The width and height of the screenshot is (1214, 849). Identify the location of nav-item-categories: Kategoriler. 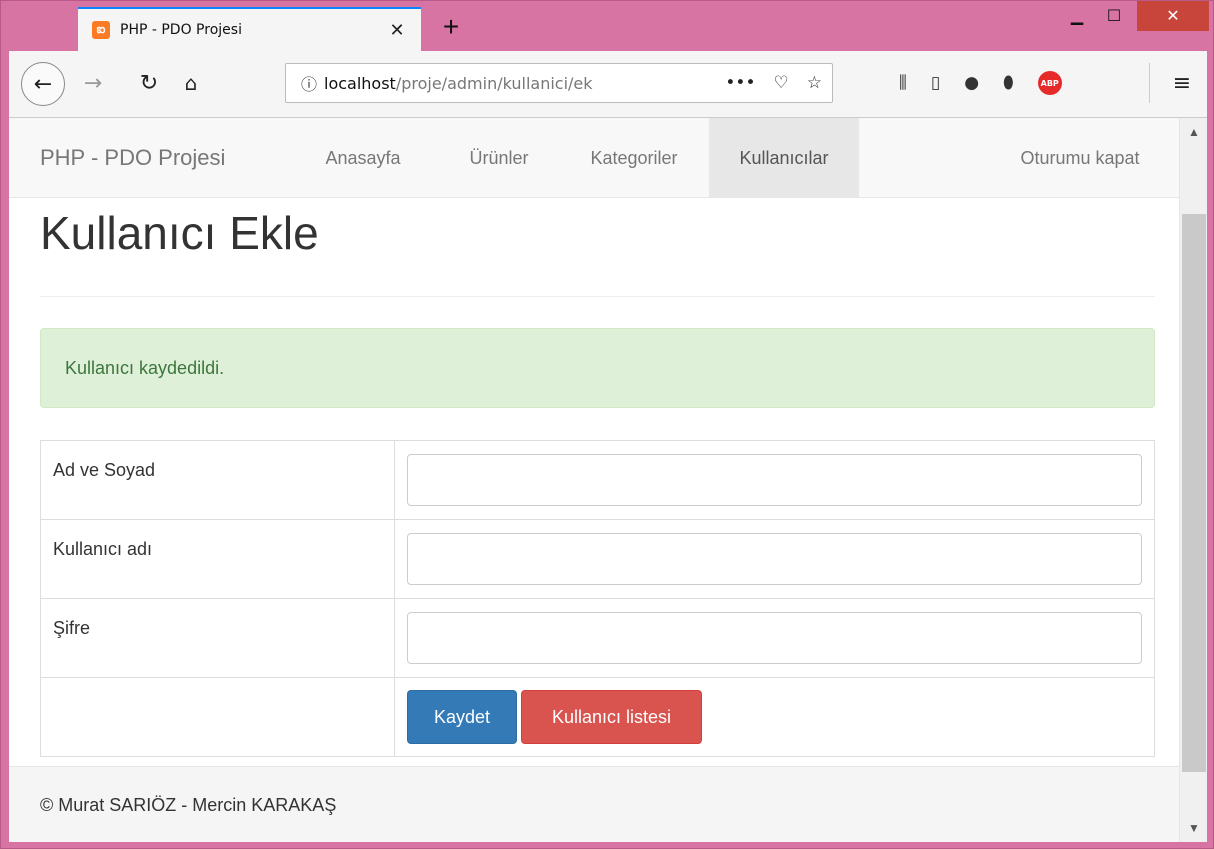
(634, 158).